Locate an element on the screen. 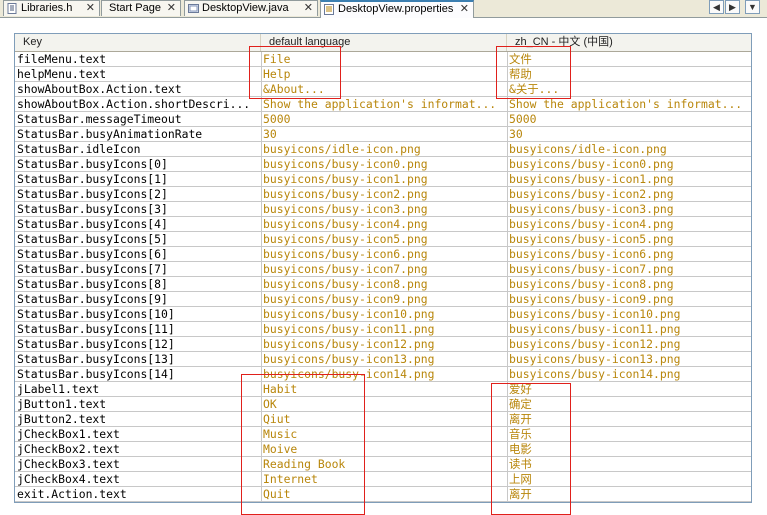 Image resolution: width=767 pixels, height=515 pixels. key-cell: jCheckBox4.text is located at coordinates (138, 479).